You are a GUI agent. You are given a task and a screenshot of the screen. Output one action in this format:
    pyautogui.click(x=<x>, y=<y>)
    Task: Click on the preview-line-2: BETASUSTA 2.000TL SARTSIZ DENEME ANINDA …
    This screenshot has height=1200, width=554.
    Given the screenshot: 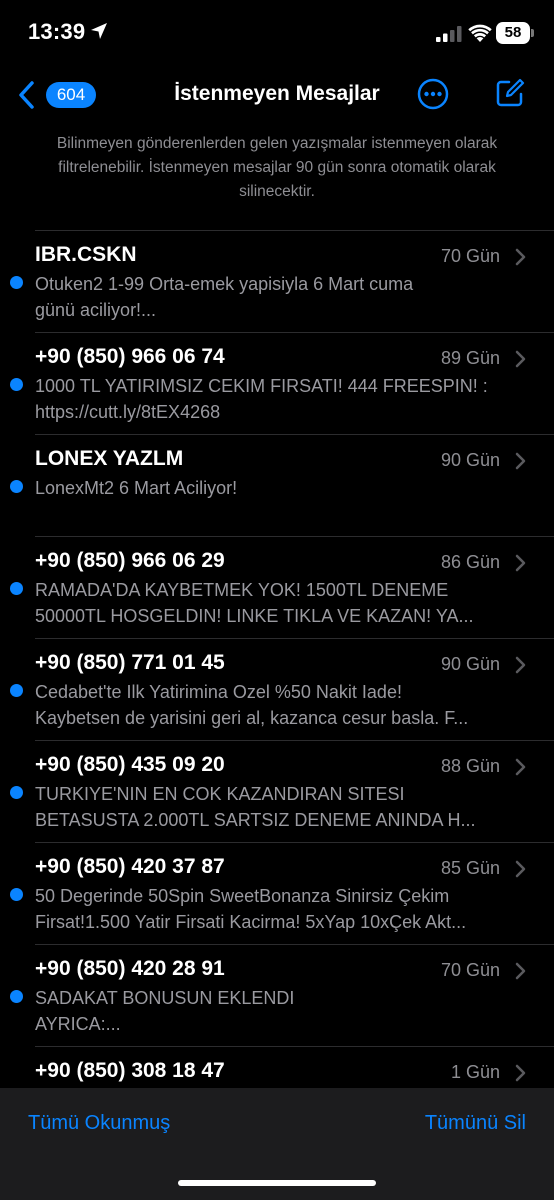 What is the action you would take?
    pyautogui.click(x=255, y=820)
    